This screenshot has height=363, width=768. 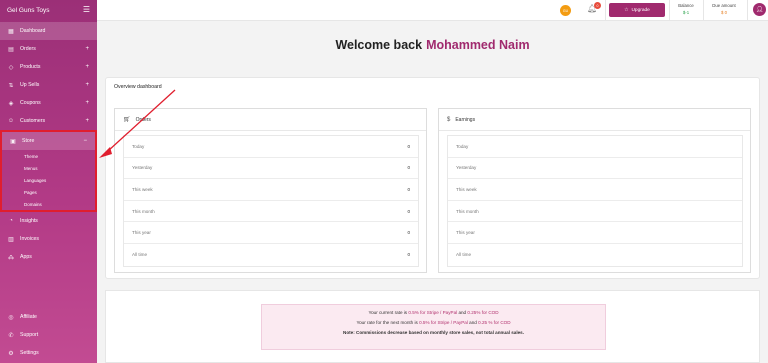 What do you see at coordinates (11, 317) in the screenshot?
I see `affiliate-icon: ◎` at bounding box center [11, 317].